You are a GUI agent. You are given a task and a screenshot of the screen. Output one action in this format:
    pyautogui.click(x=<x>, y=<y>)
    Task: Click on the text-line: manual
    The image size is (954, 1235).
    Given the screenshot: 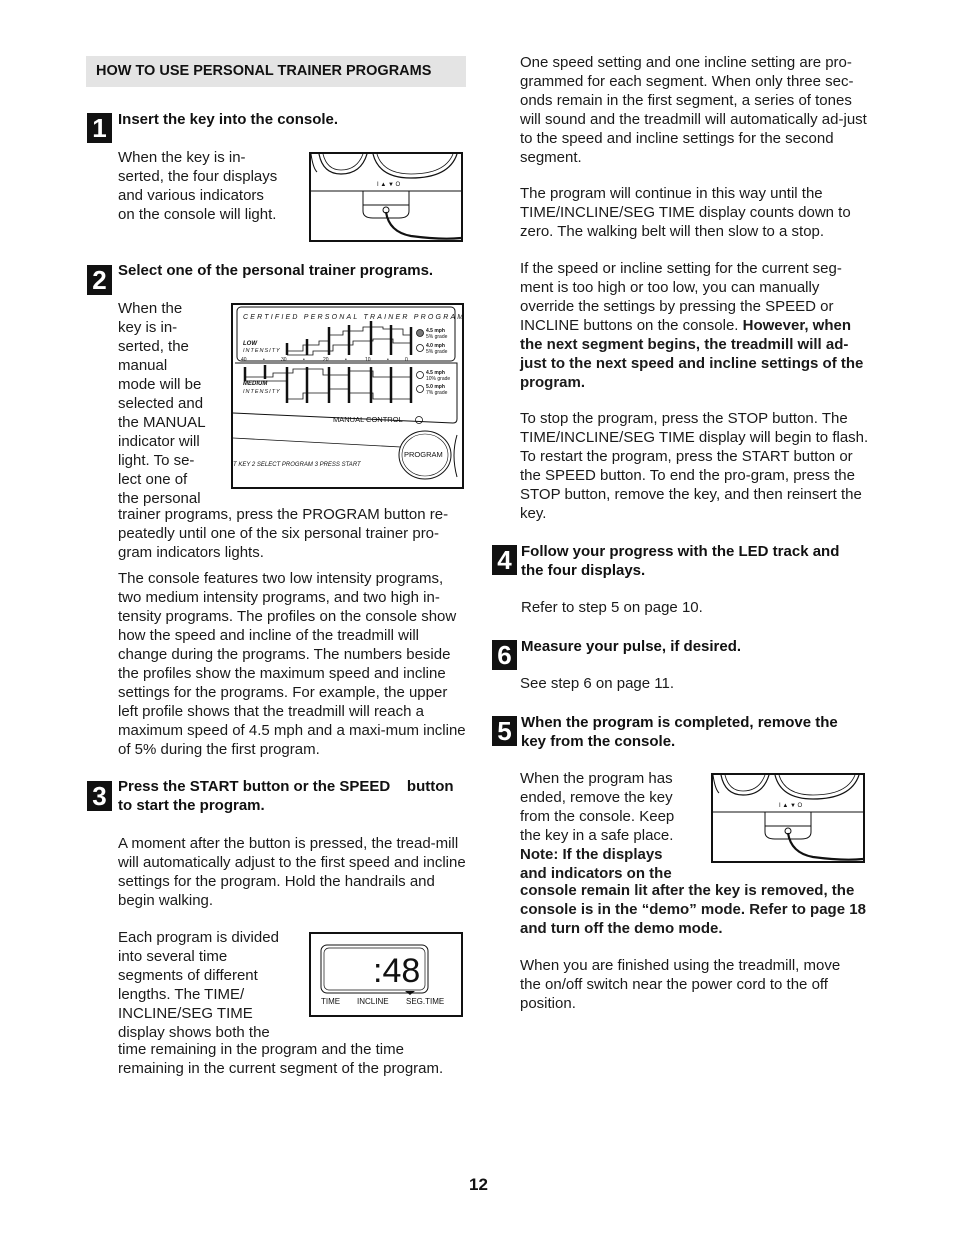 What is the action you would take?
    pyautogui.click(x=143, y=365)
    